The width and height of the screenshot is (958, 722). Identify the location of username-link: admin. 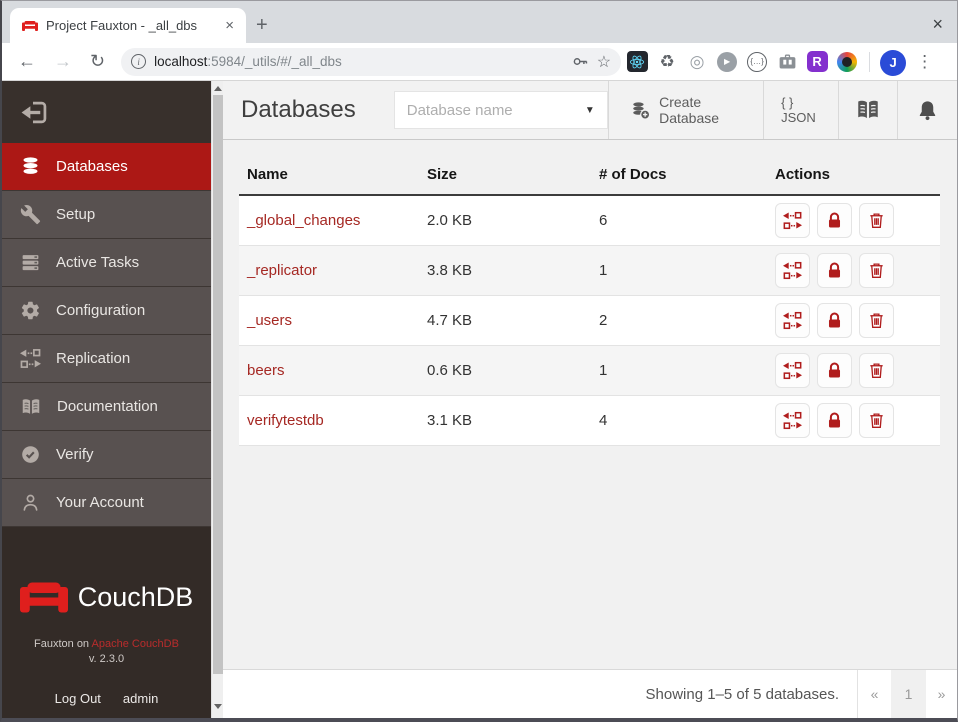
(140, 698).